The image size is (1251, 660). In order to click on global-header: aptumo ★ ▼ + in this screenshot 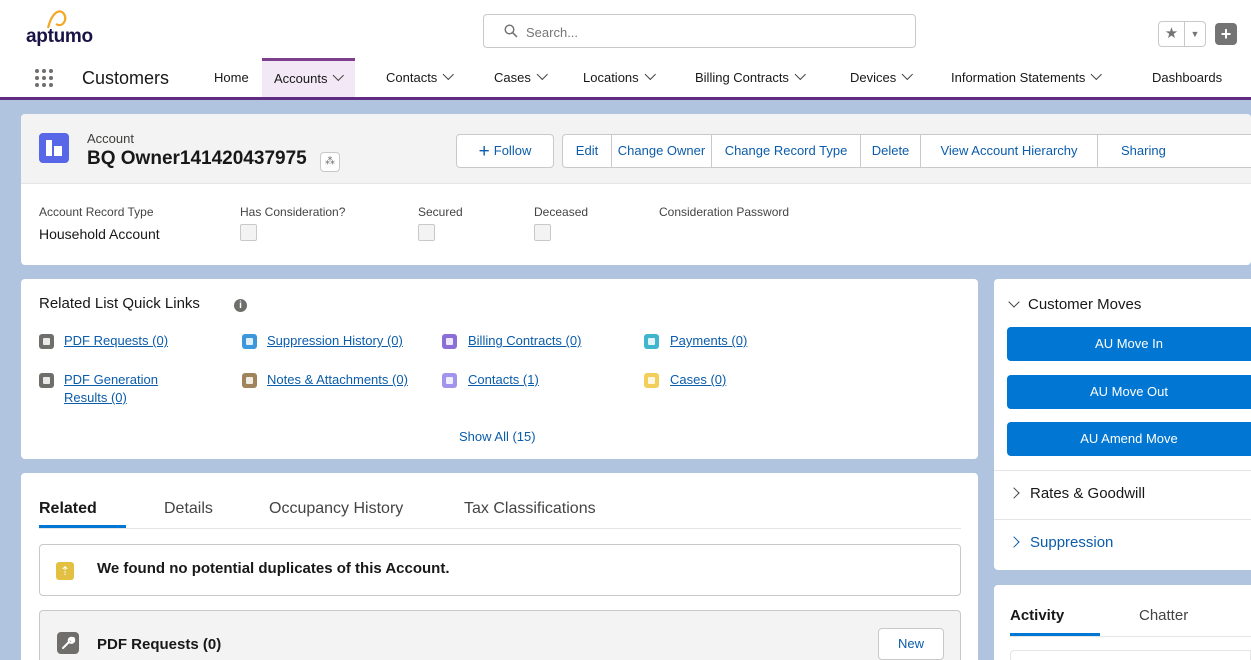, I will do `click(625, 29)`.